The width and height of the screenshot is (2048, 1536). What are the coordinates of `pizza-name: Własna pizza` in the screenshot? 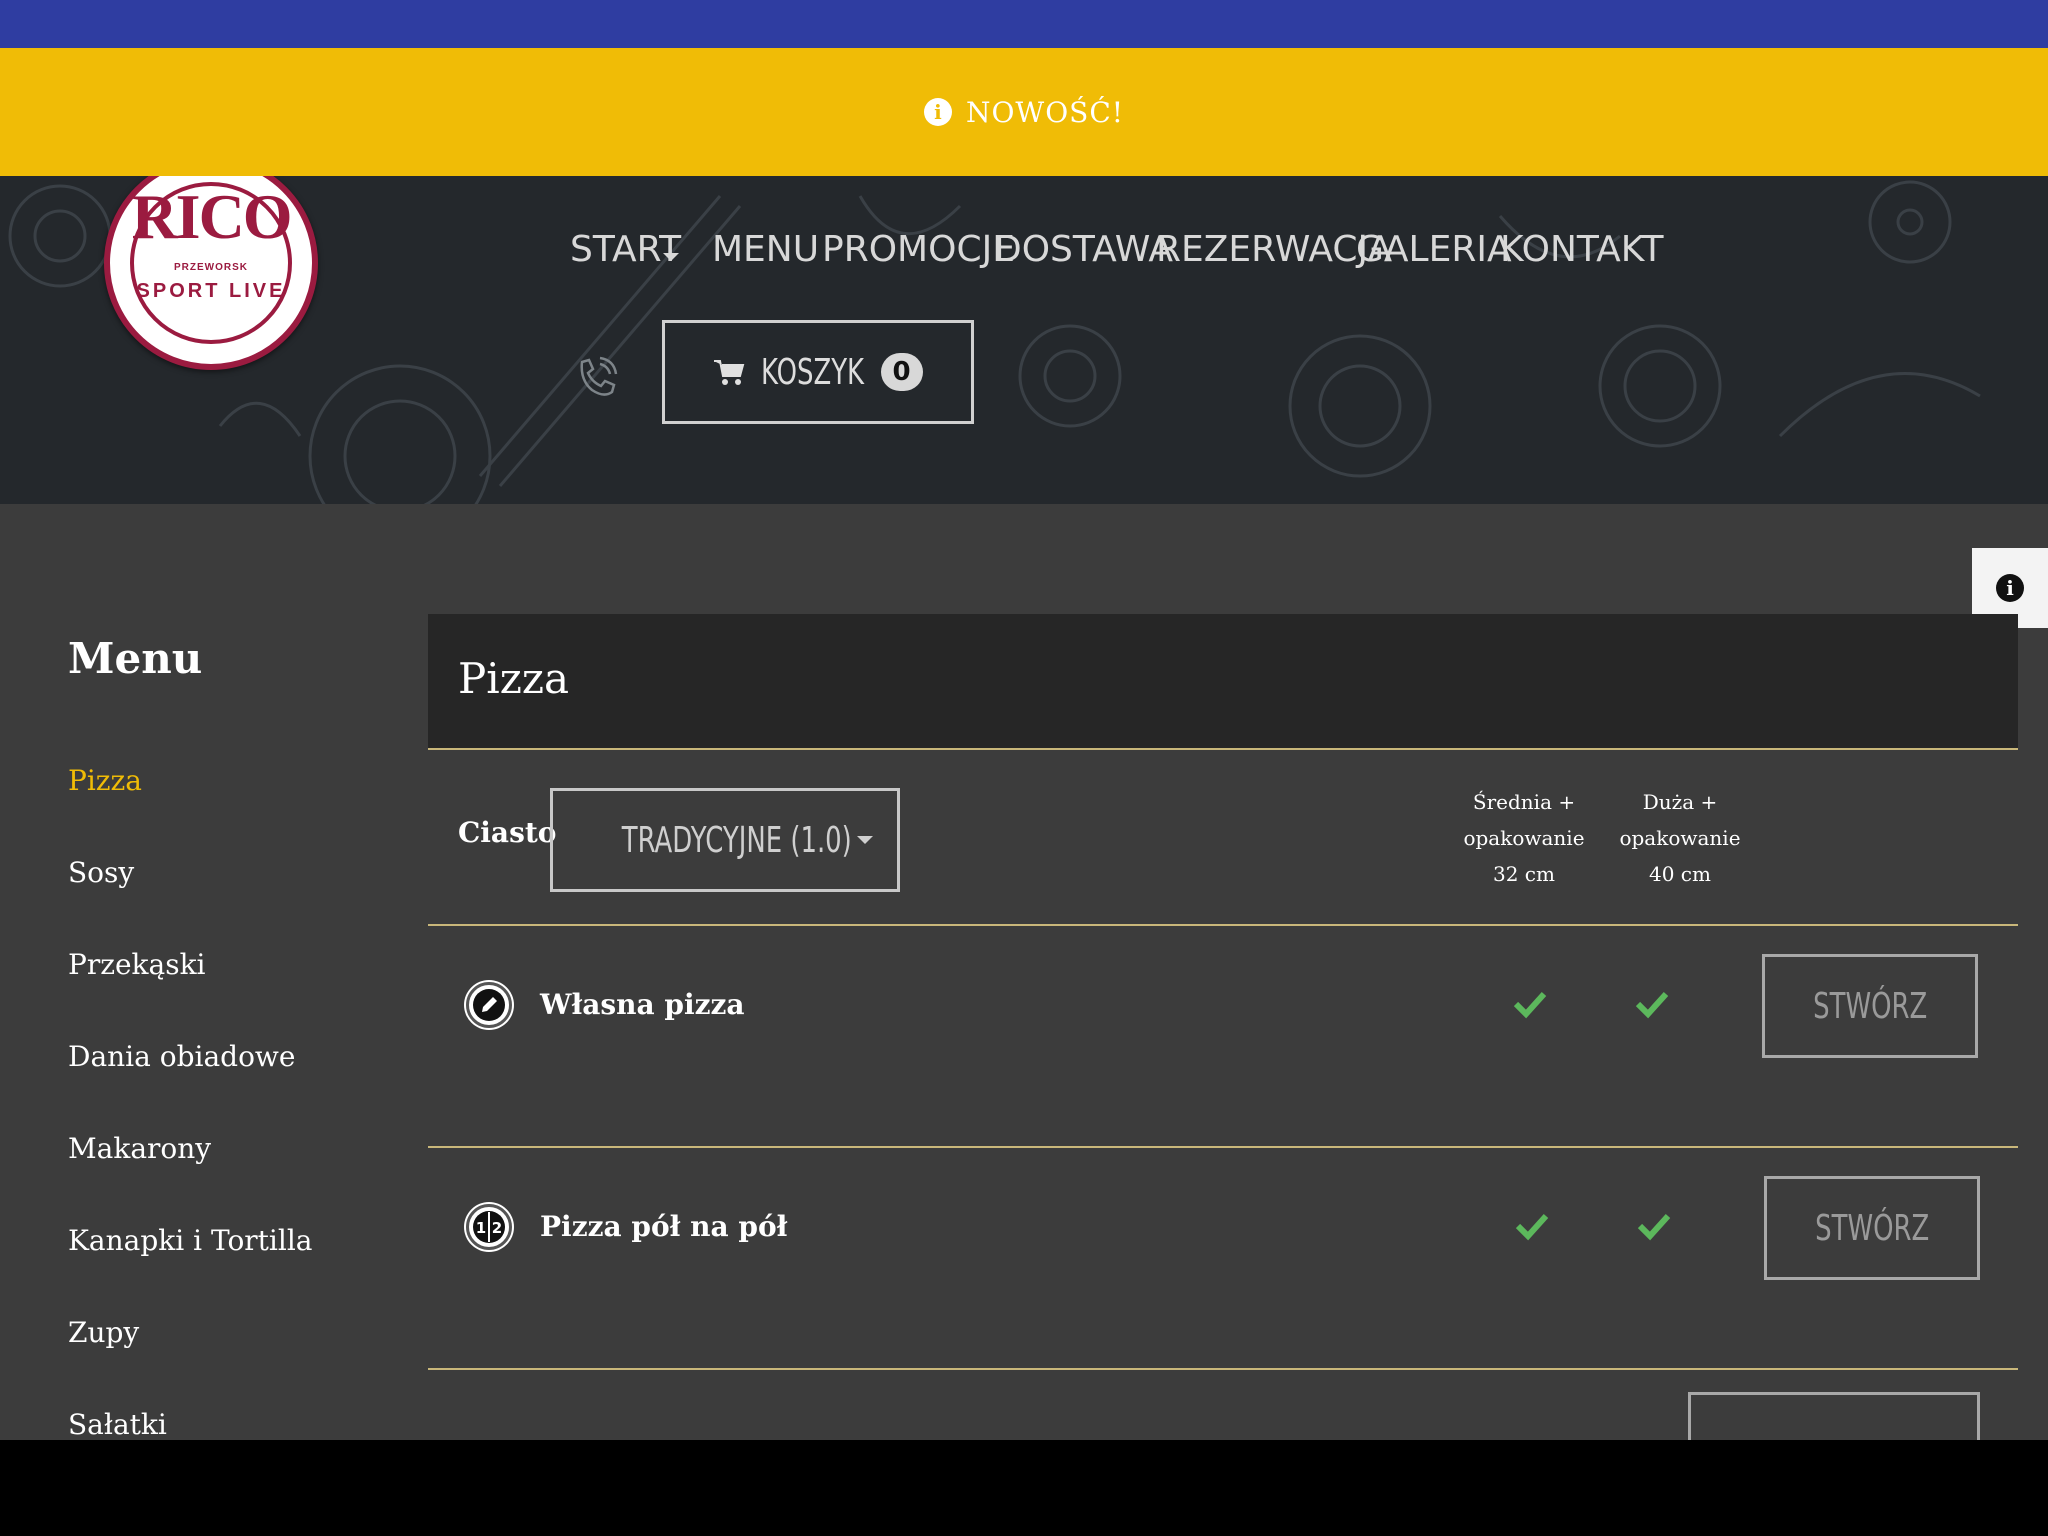 It's located at (642, 1004).